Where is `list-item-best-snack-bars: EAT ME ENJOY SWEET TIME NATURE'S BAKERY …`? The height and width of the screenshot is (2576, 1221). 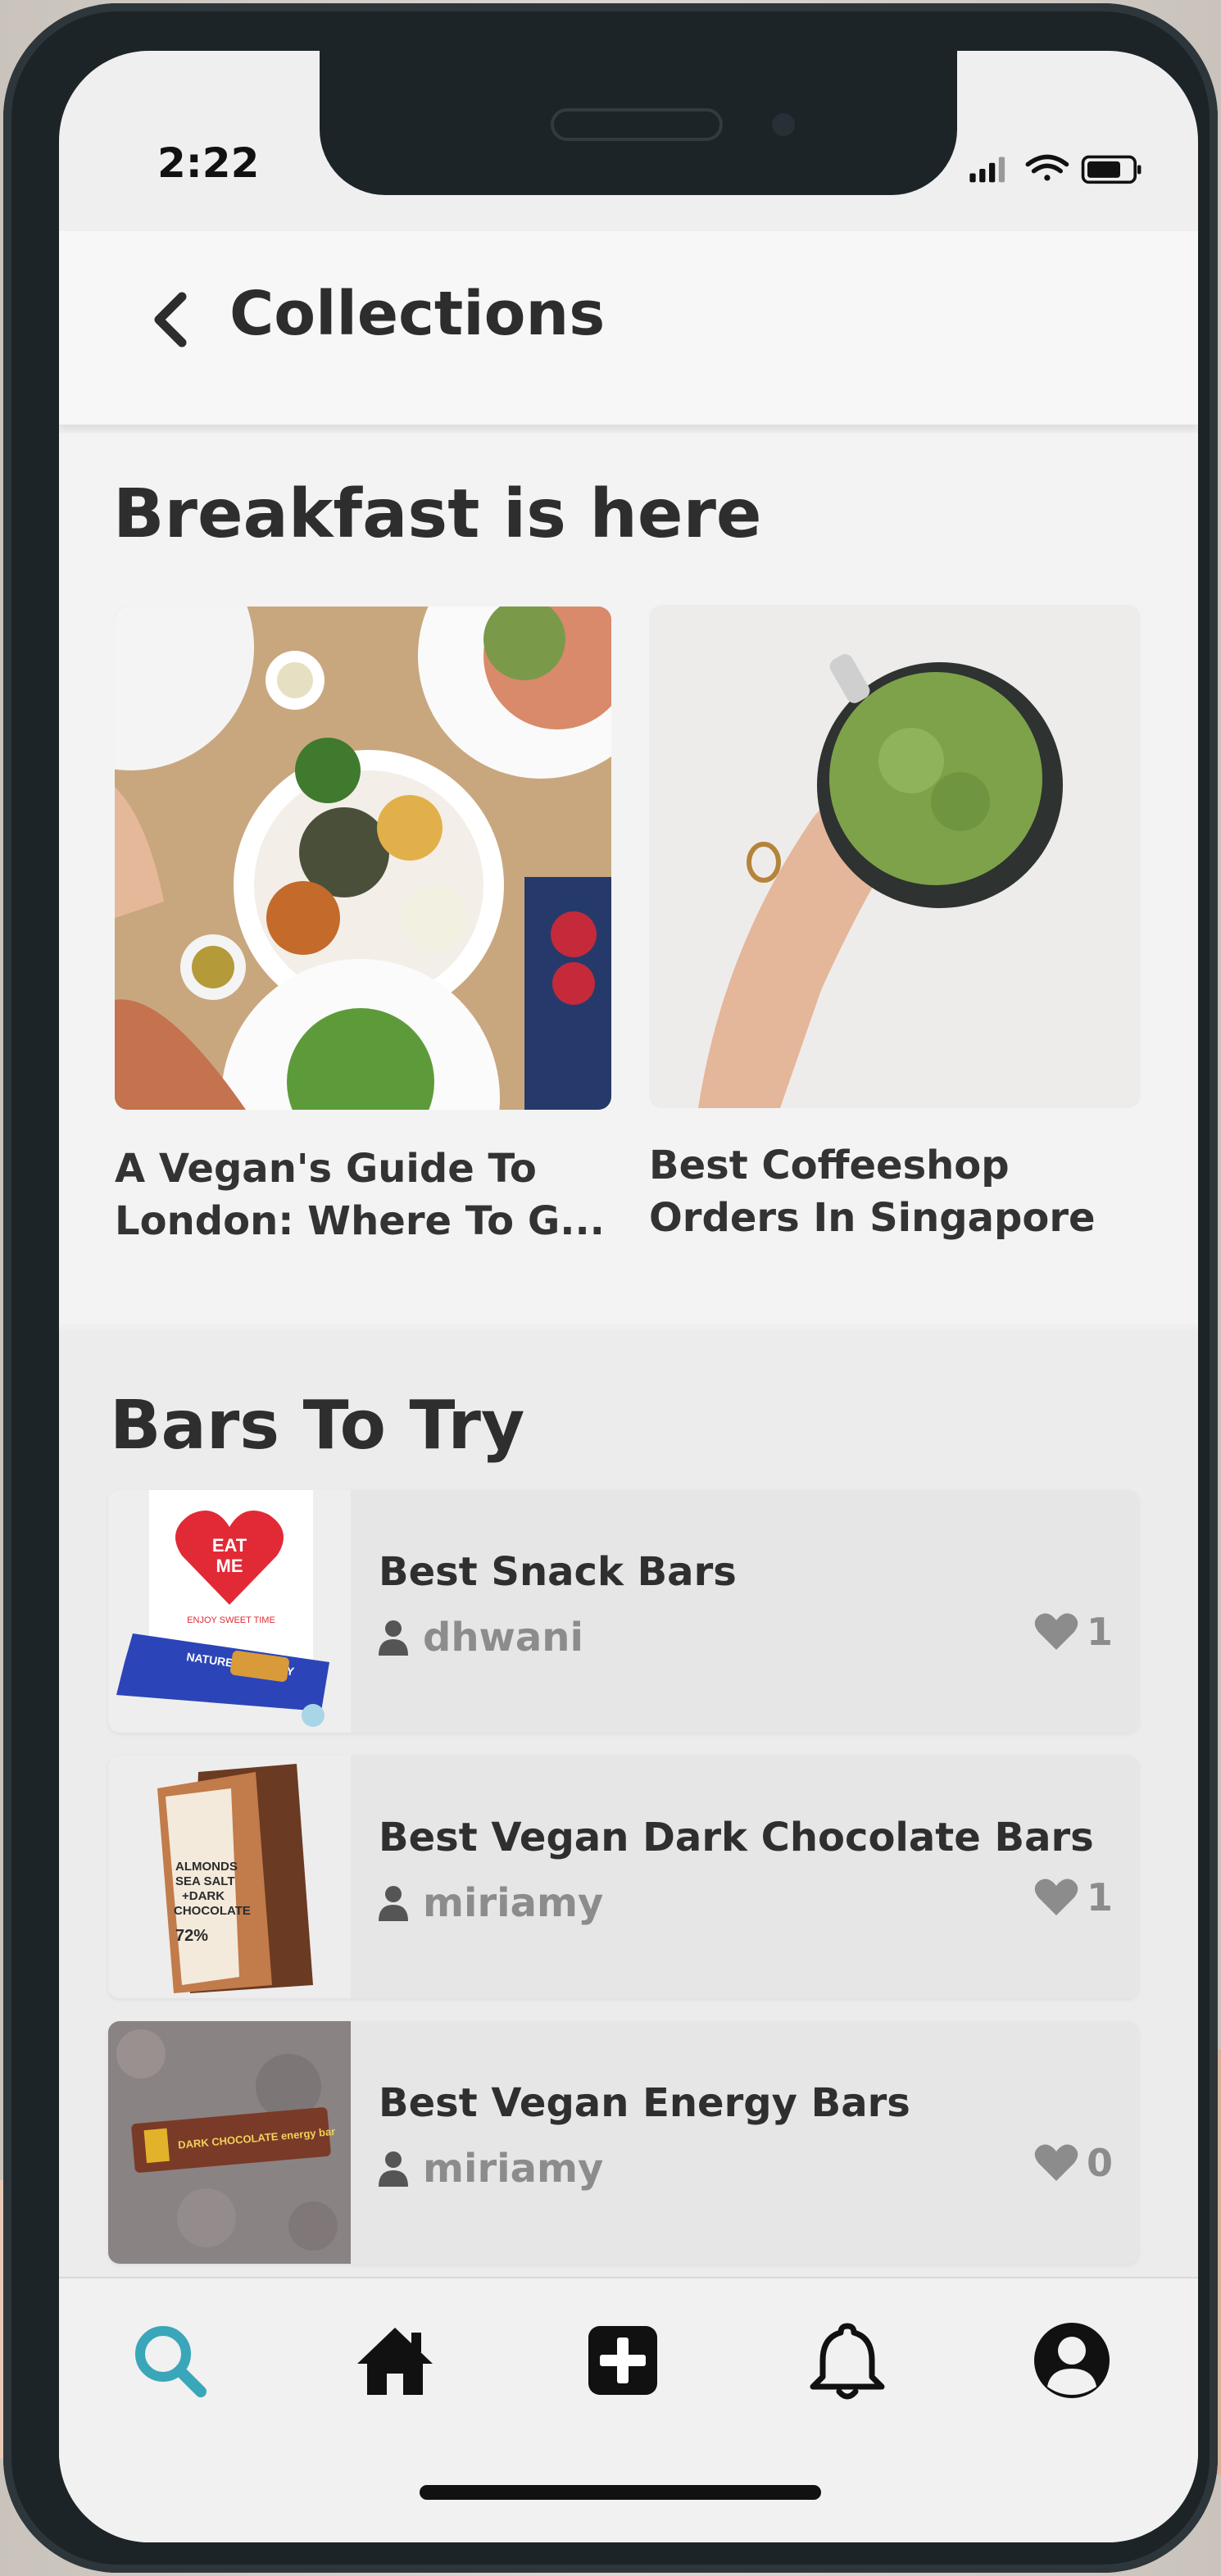 list-item-best-snack-bars: EAT ME ENJOY SWEET TIME NATURE'S BAKERY … is located at coordinates (623, 1611).